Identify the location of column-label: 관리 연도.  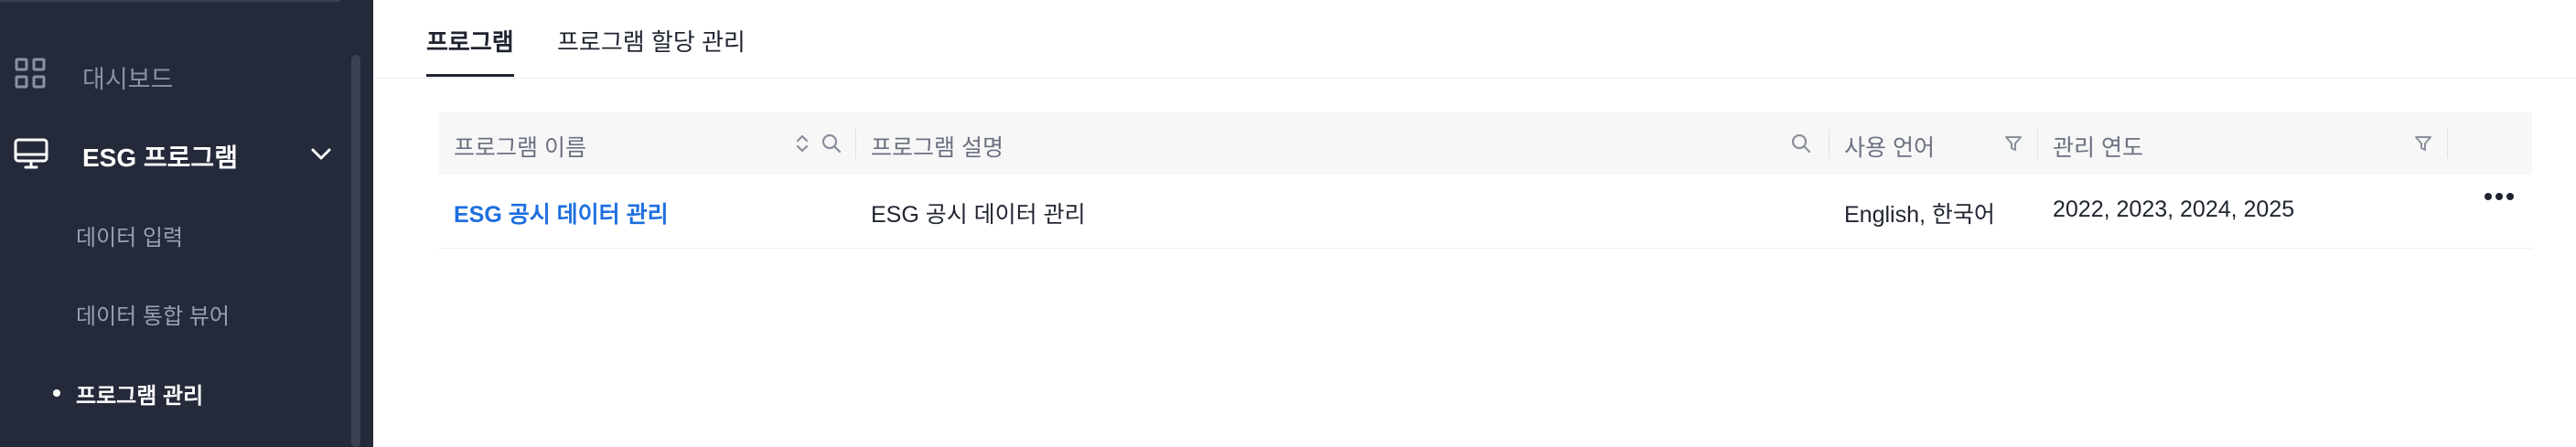
(2098, 148).